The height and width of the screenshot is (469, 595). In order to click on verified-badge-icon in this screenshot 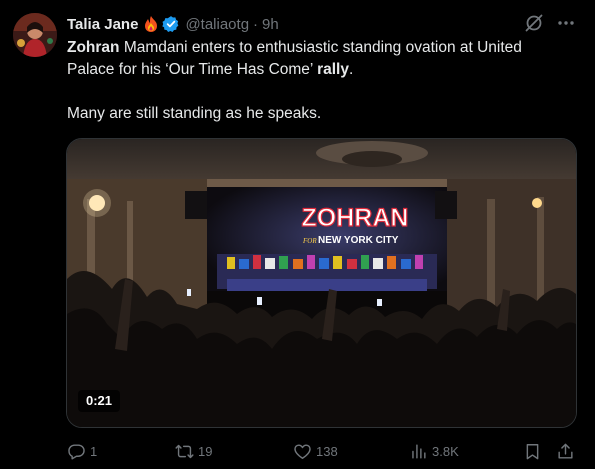, I will do `click(171, 24)`.